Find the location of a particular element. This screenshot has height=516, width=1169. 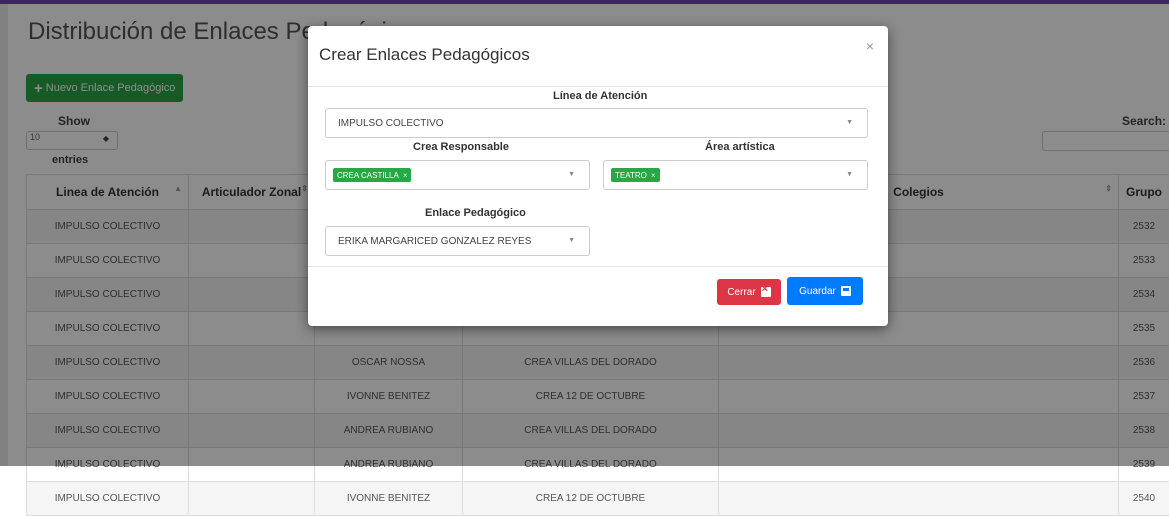

area-label: Área artística is located at coordinates (740, 147).